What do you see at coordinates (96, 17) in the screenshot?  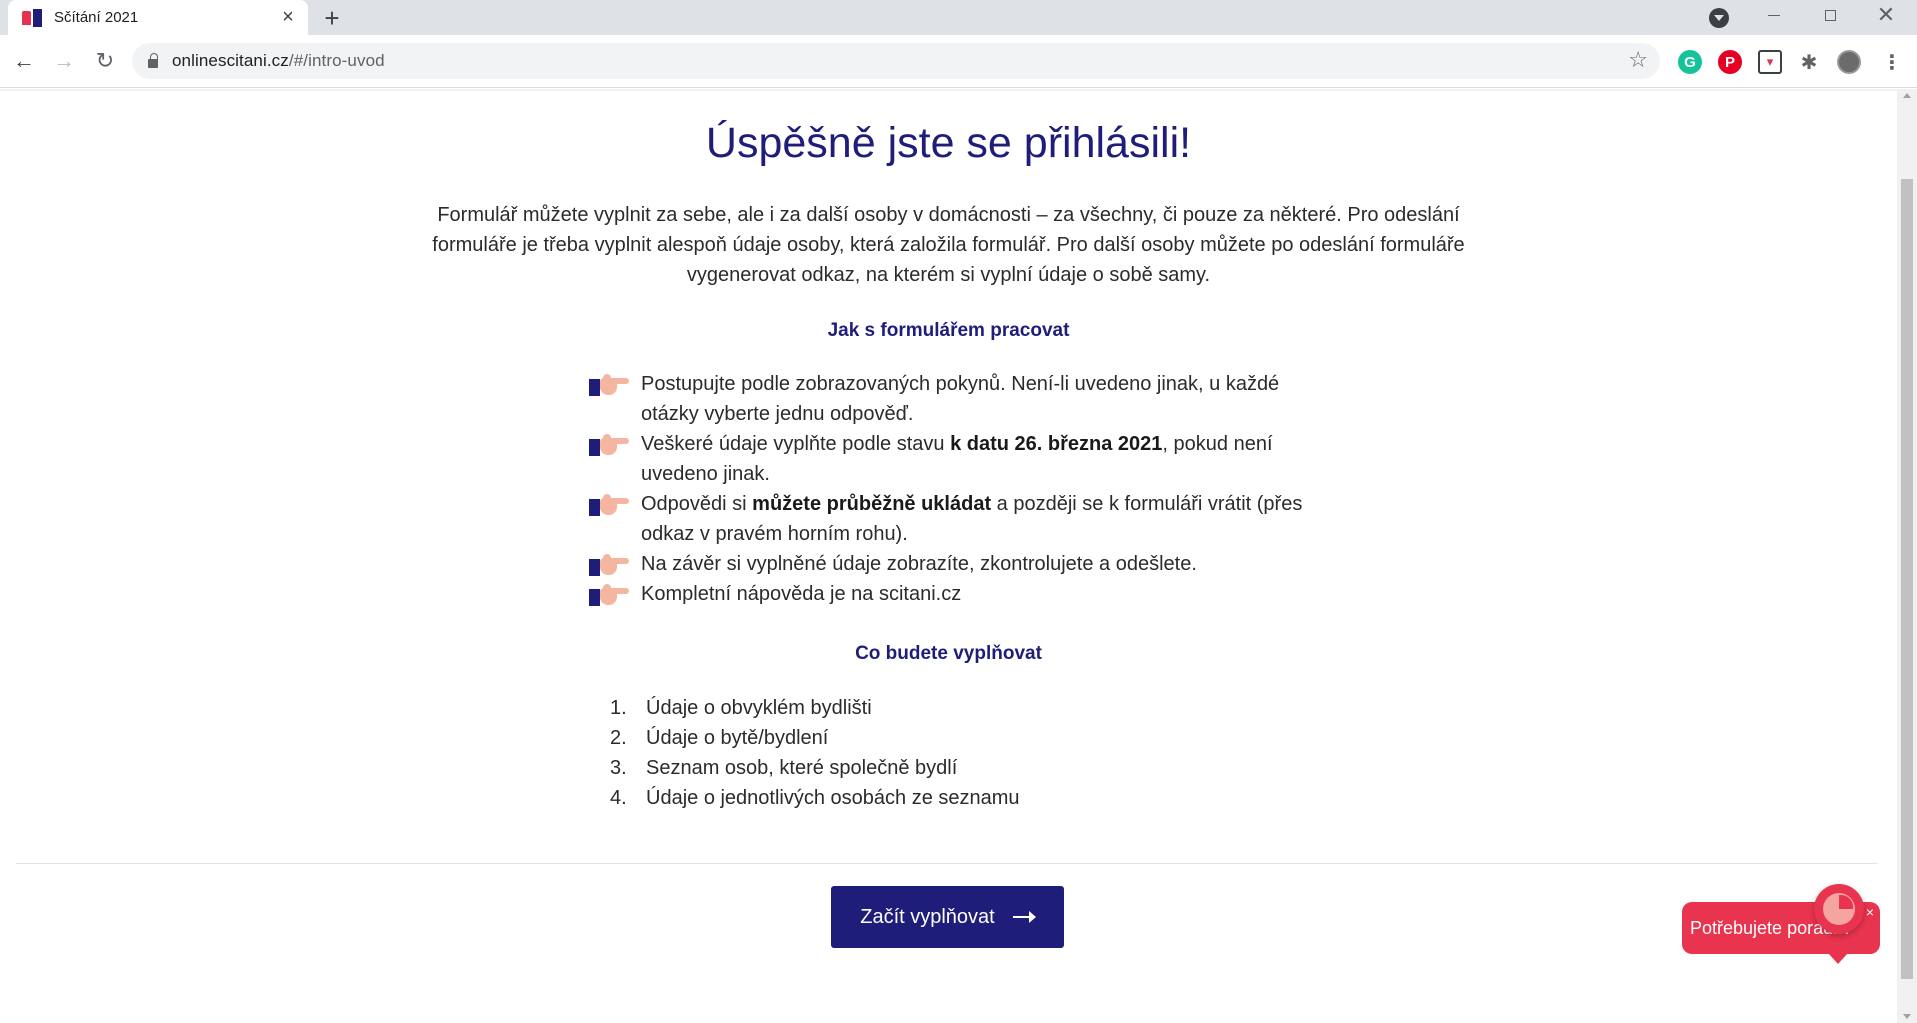 I see `tab-title: Sčítání 2021` at bounding box center [96, 17].